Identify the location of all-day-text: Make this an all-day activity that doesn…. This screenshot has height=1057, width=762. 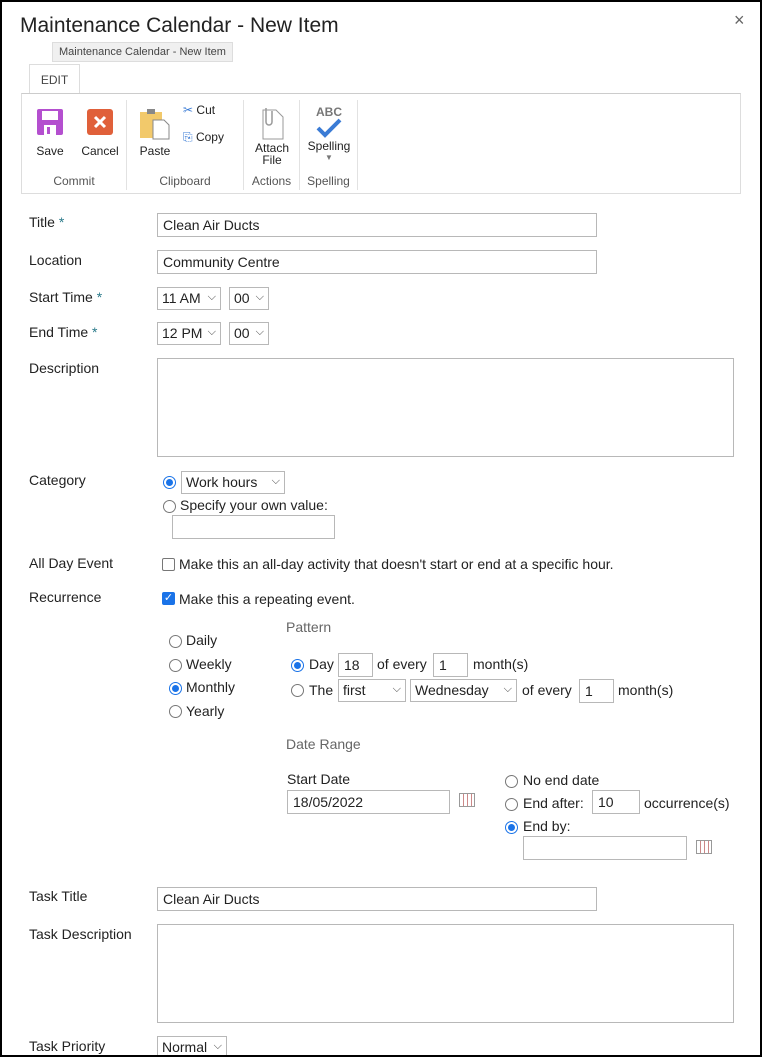
(396, 564).